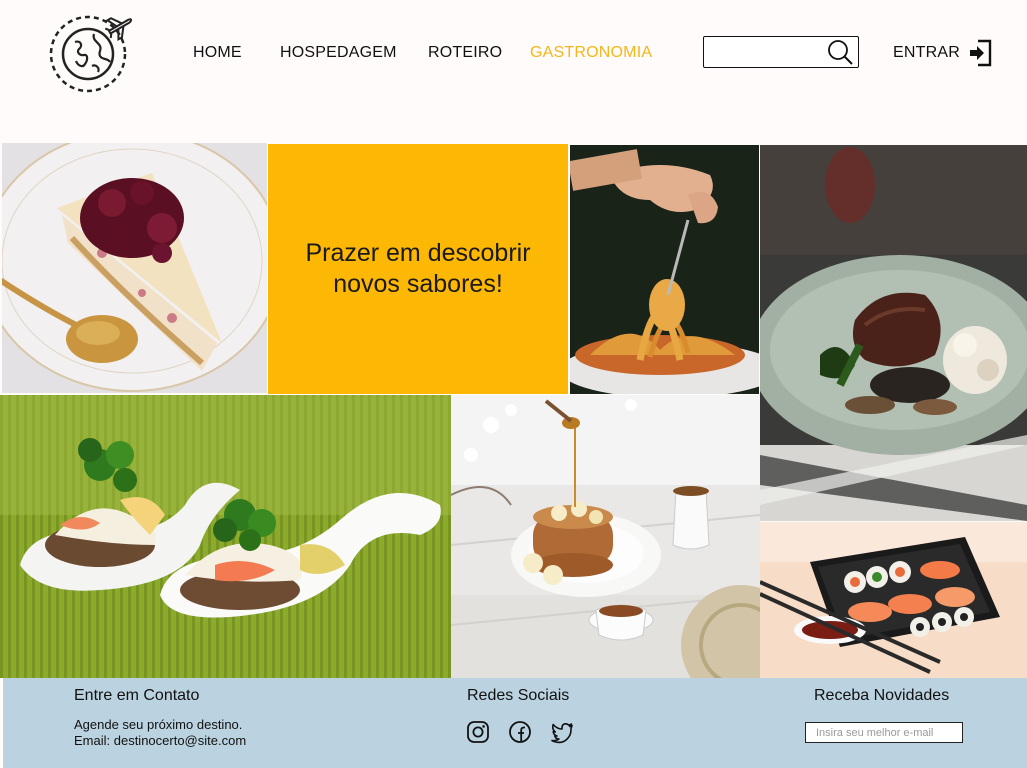 The image size is (1027, 768). I want to click on search-icon, so click(840, 52).